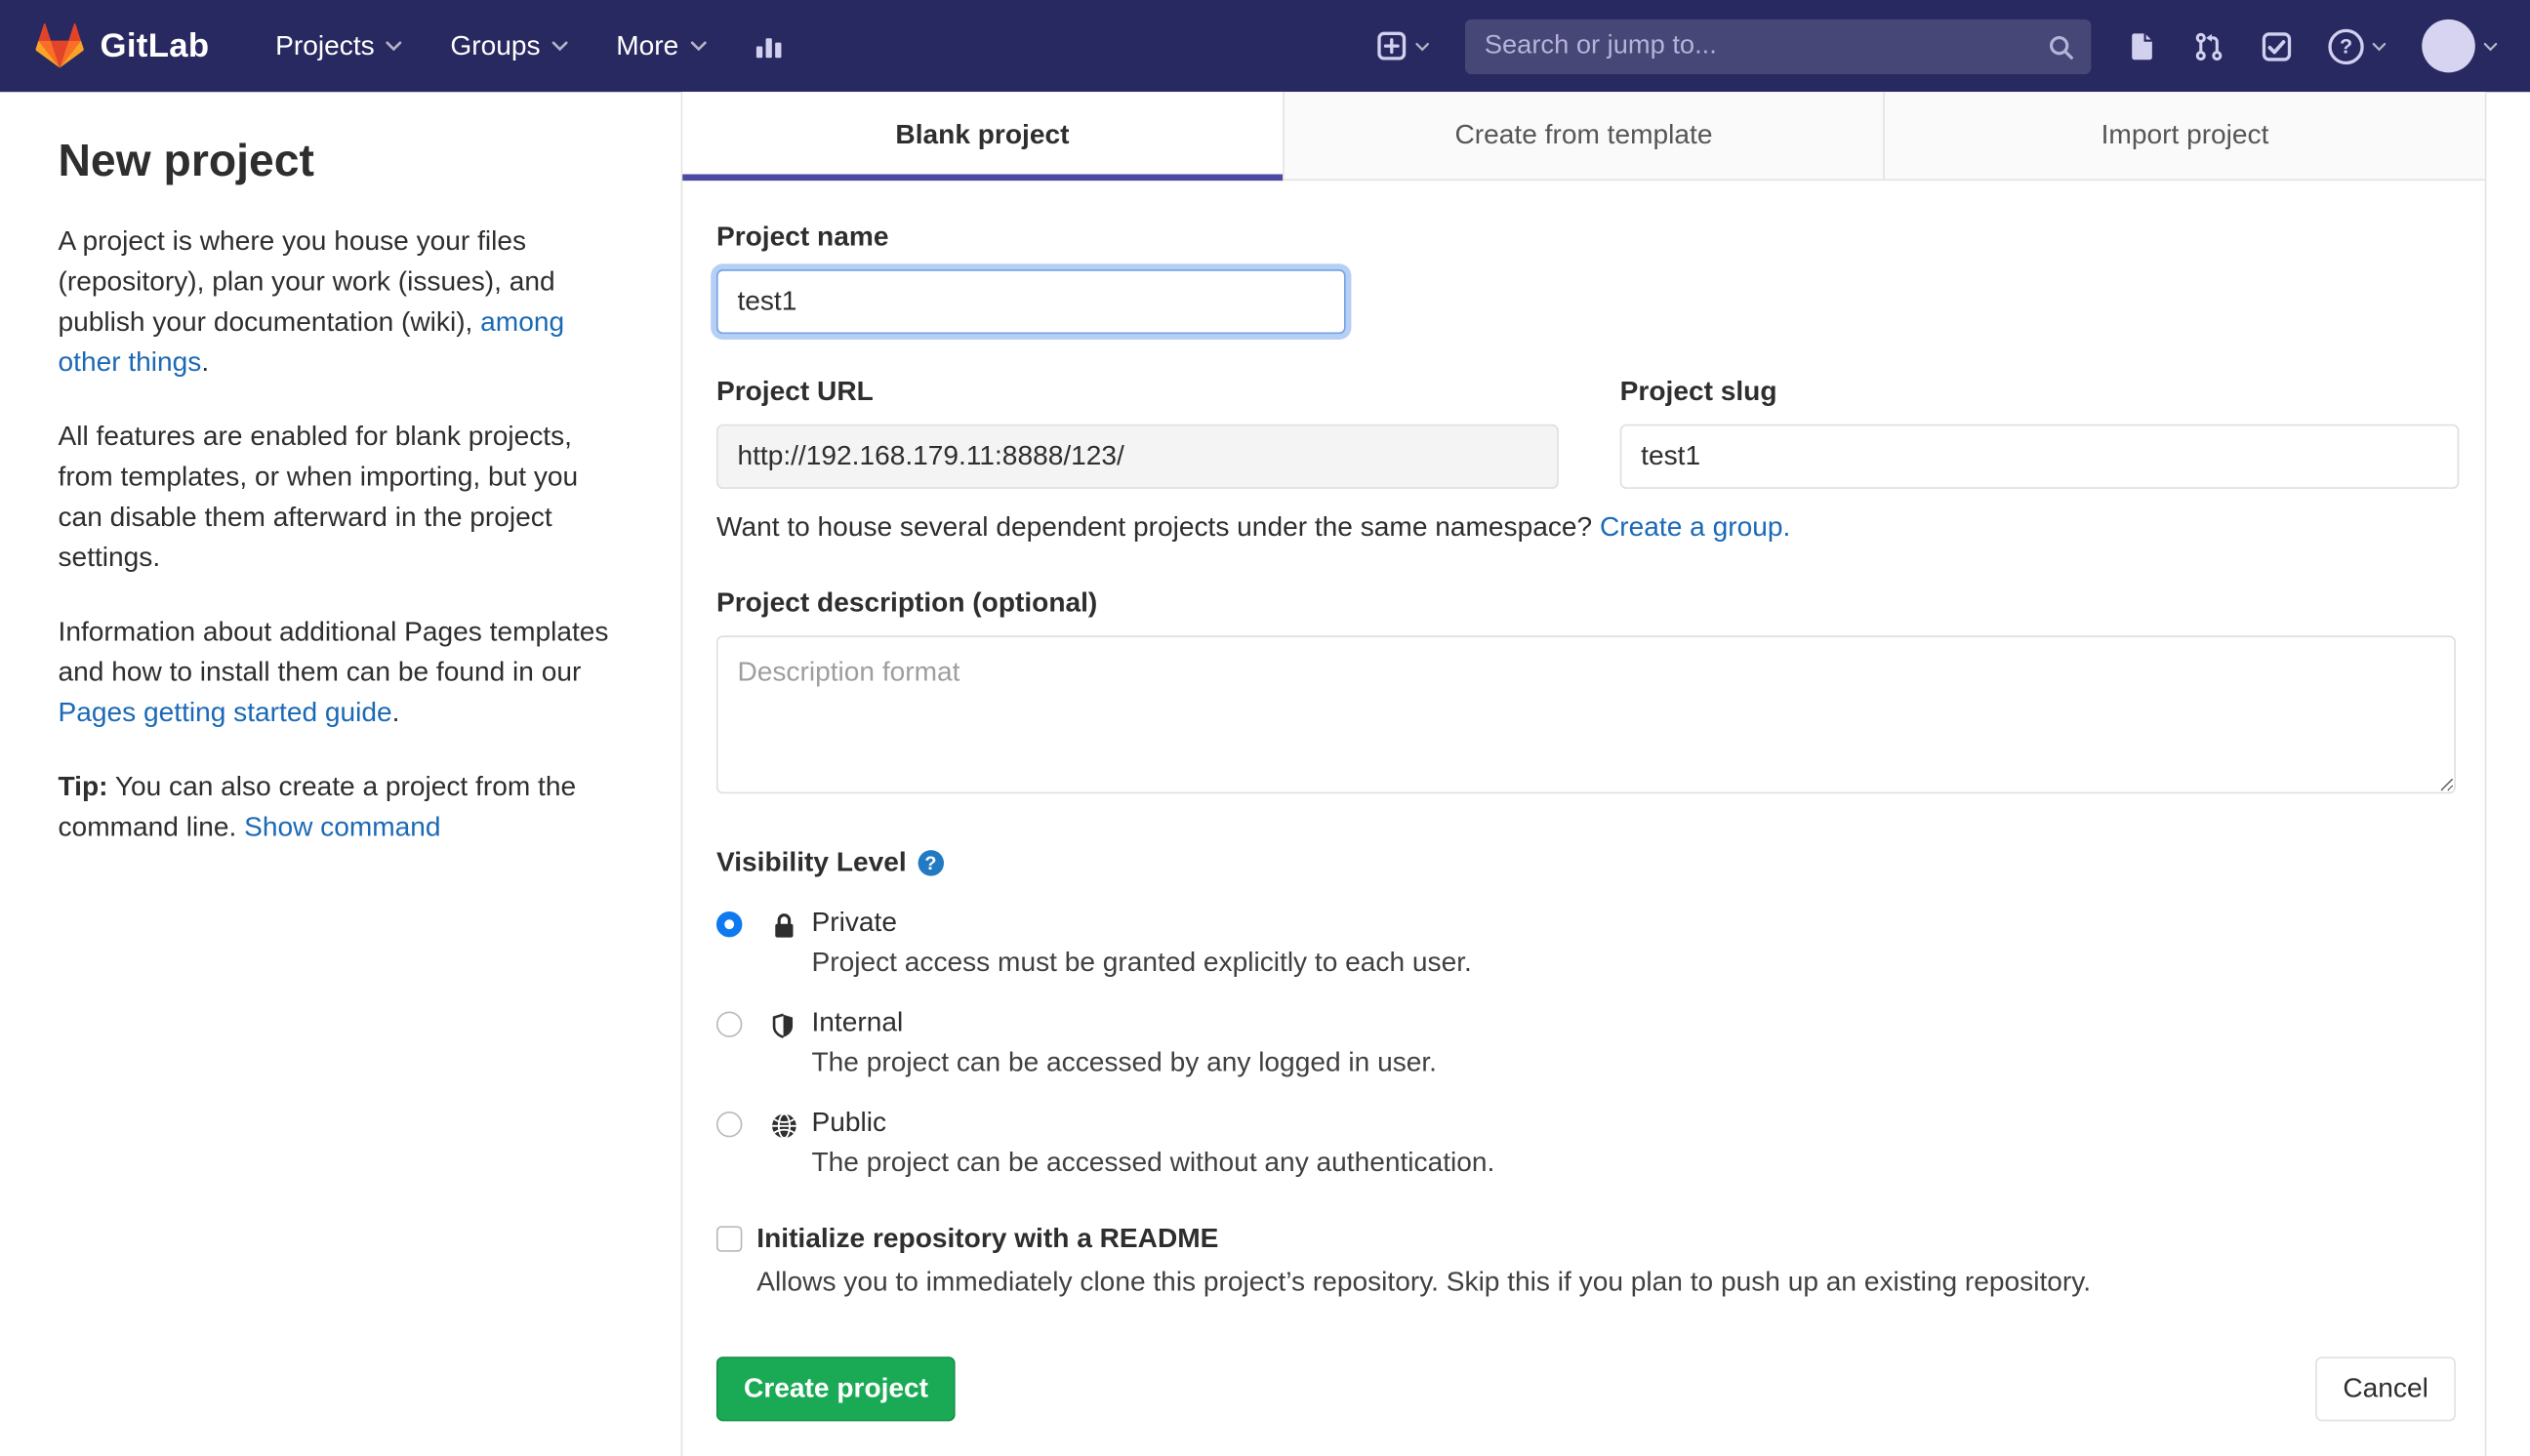 The image size is (2530, 1456). Describe the element at coordinates (784, 945) in the screenshot. I see `lock-icon` at that location.